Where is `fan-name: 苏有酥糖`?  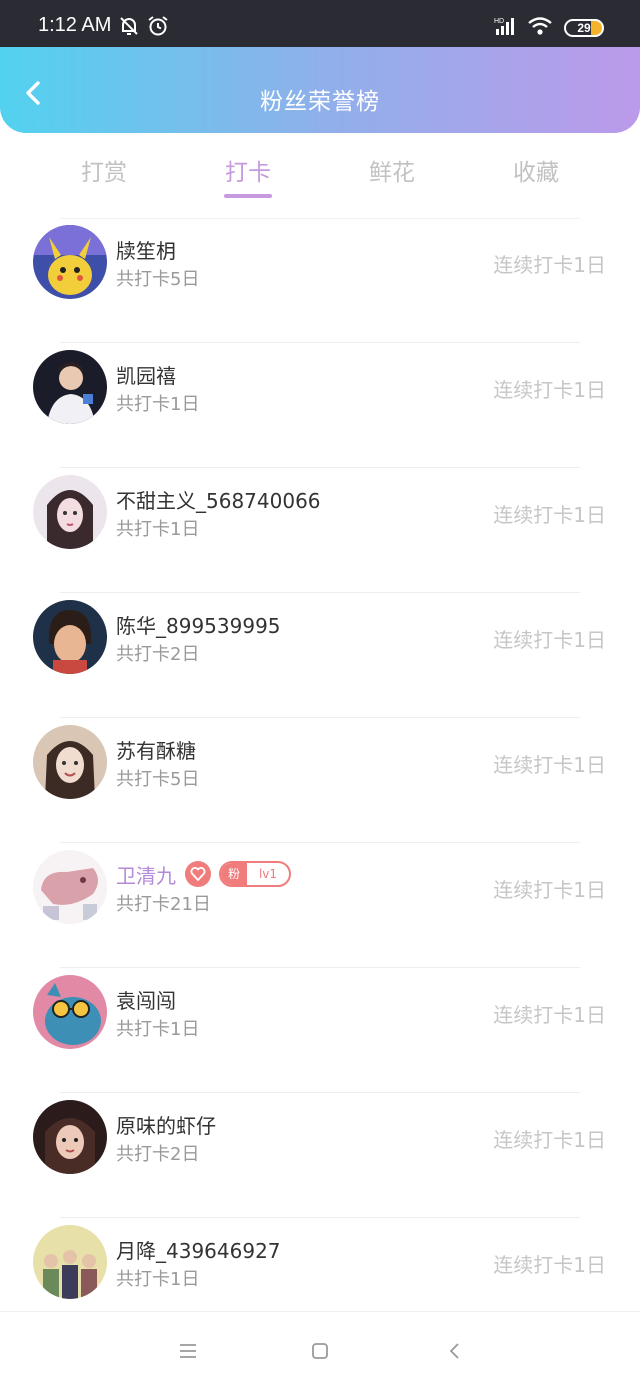 fan-name: 苏有酥糖 is located at coordinates (156, 750).